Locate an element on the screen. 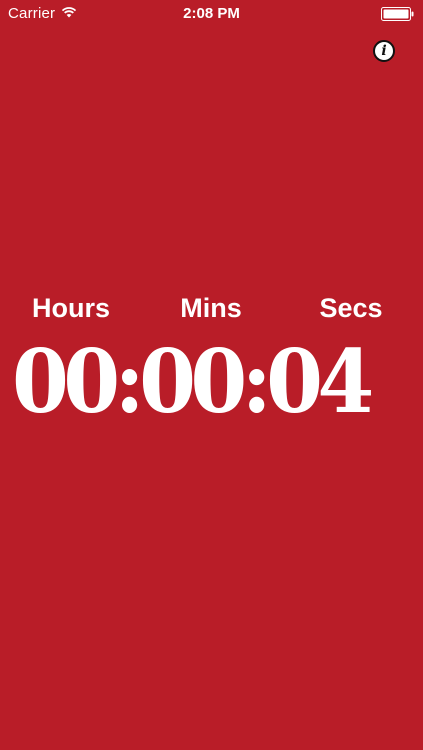  mins-label: Mins is located at coordinates (211, 308).